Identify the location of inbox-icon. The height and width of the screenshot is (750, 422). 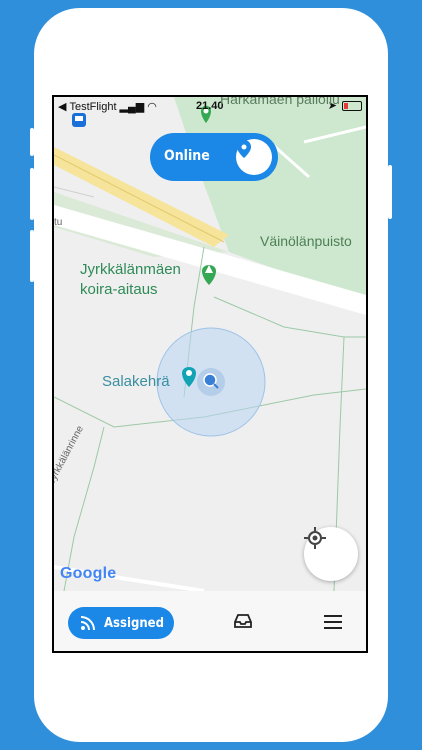
(243, 623).